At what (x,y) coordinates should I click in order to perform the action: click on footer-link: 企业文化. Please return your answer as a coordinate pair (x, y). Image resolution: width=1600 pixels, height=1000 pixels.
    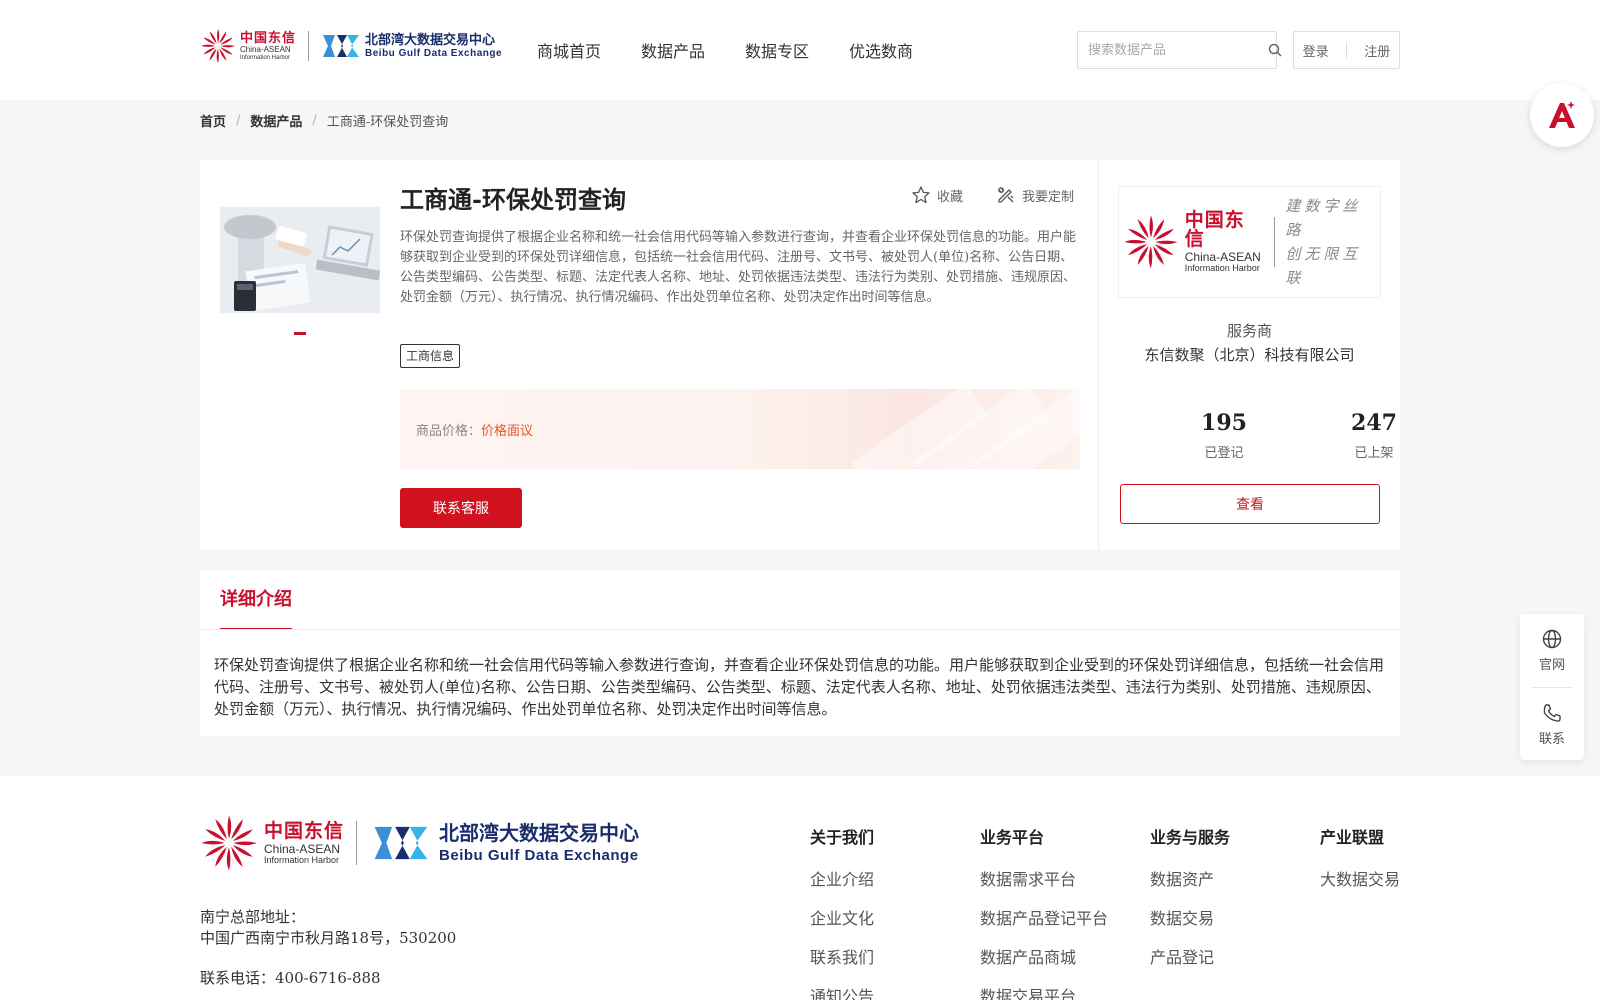
    Looking at the image, I should click on (842, 924).